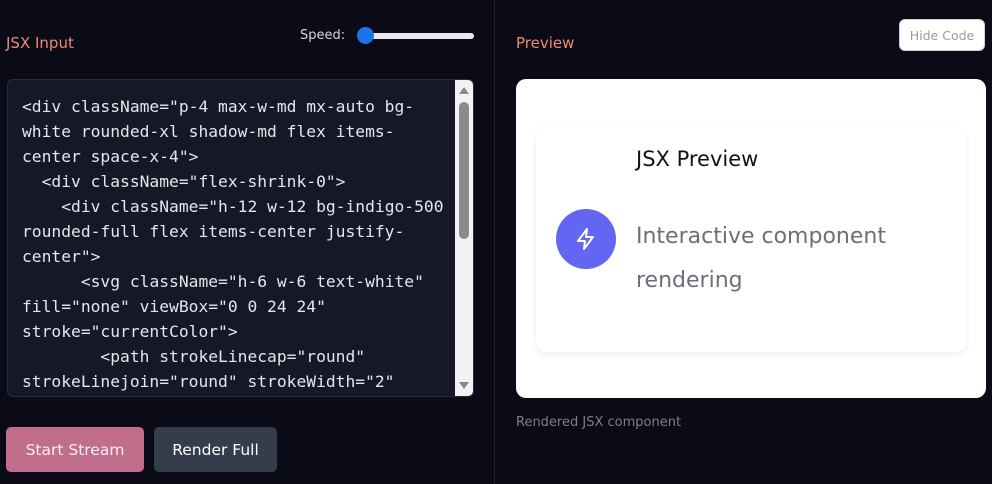  I want to click on card-description: Interactive component rendering, so click(761, 258).